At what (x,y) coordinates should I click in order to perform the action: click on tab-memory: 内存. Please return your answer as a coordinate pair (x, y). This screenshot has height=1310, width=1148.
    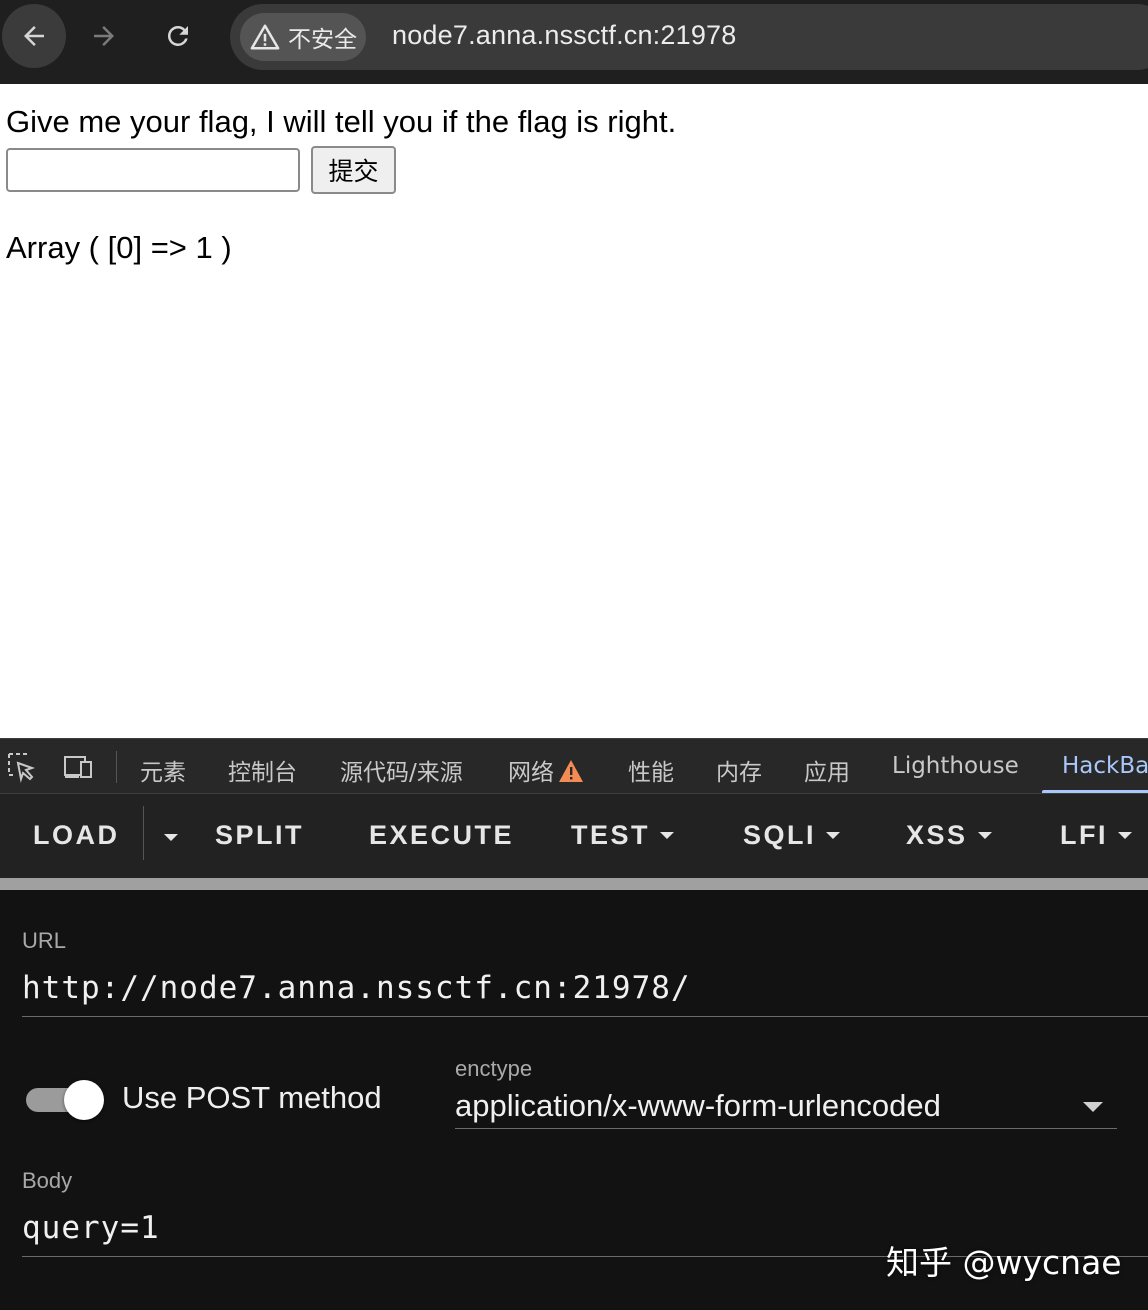
    Looking at the image, I should click on (739, 770).